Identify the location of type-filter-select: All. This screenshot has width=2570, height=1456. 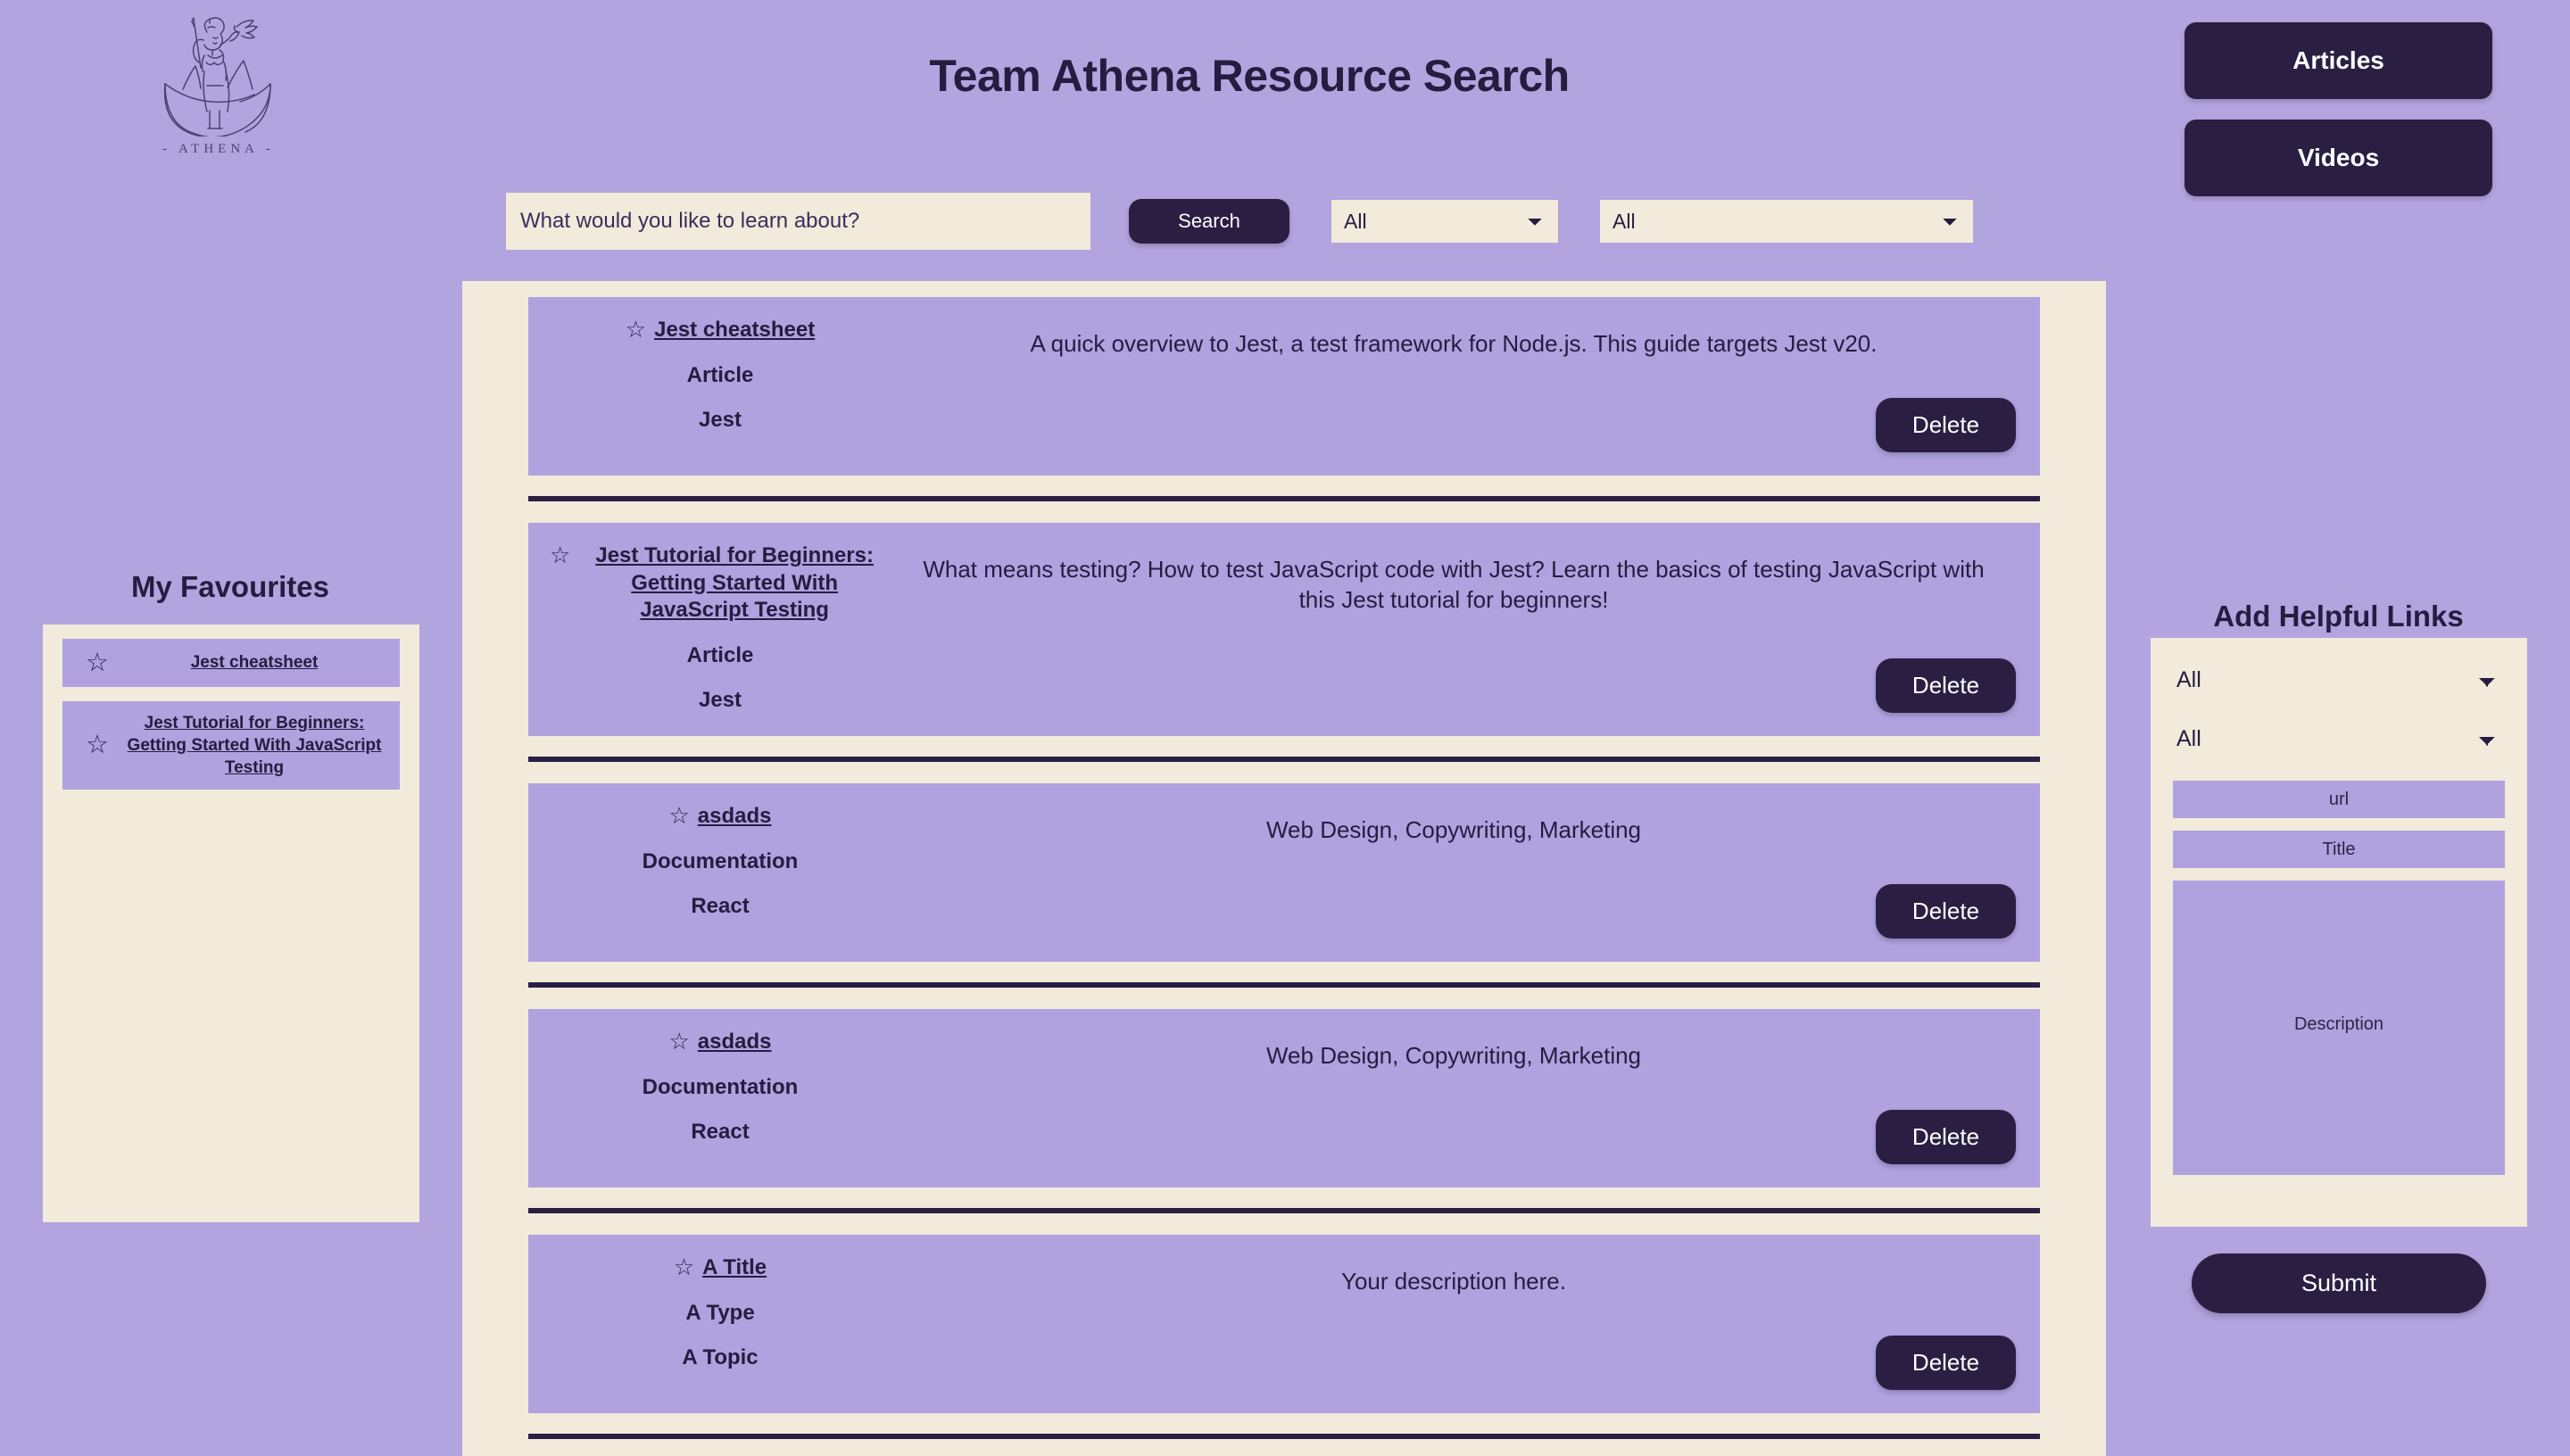
(1444, 222).